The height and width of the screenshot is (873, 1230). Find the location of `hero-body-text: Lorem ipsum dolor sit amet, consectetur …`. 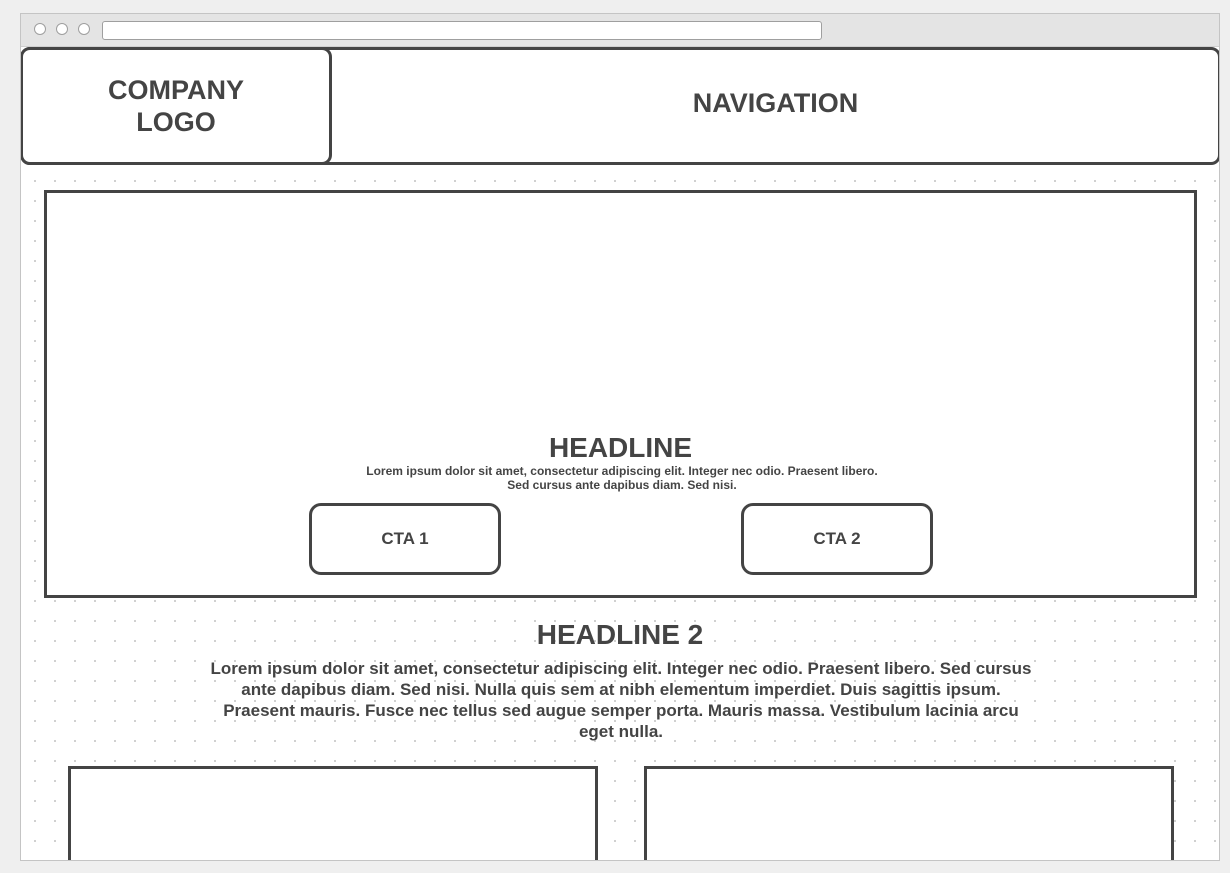

hero-body-text: Lorem ipsum dolor sit amet, consectetur … is located at coordinates (622, 478).